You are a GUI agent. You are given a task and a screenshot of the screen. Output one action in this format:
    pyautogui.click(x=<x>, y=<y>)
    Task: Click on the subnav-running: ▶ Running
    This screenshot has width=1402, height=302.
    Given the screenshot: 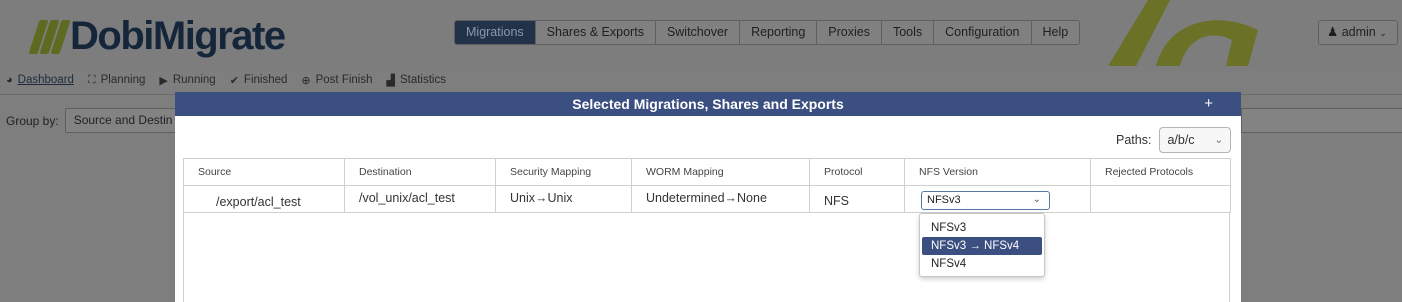 What is the action you would take?
    pyautogui.click(x=187, y=80)
    